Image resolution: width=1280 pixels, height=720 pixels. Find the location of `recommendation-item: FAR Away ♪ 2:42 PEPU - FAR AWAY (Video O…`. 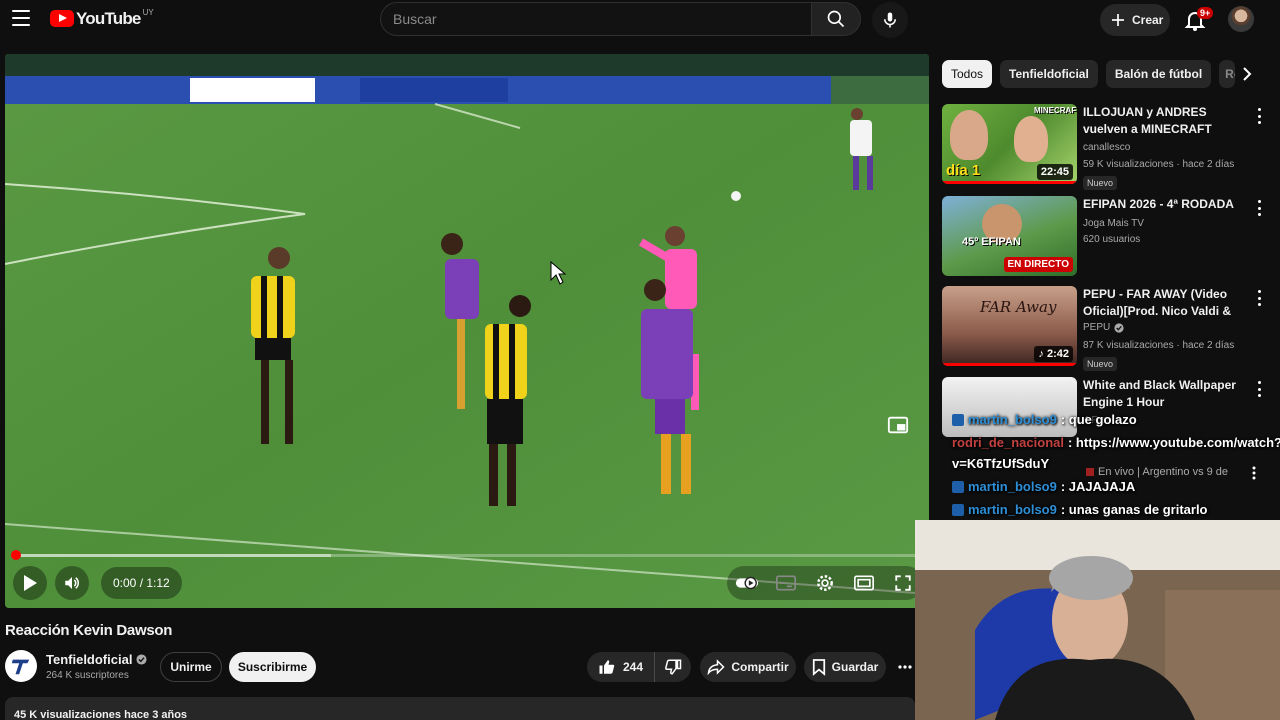

recommendation-item: FAR Away ♪ 2:42 PEPU - FAR AWAY (Video O… is located at coordinates (1105, 328).